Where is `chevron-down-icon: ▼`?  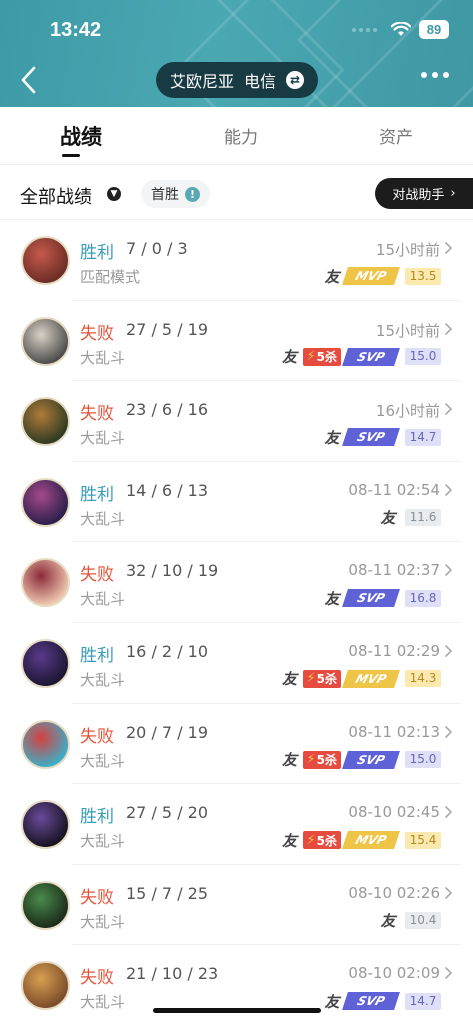
chevron-down-icon: ▼ is located at coordinates (114, 194).